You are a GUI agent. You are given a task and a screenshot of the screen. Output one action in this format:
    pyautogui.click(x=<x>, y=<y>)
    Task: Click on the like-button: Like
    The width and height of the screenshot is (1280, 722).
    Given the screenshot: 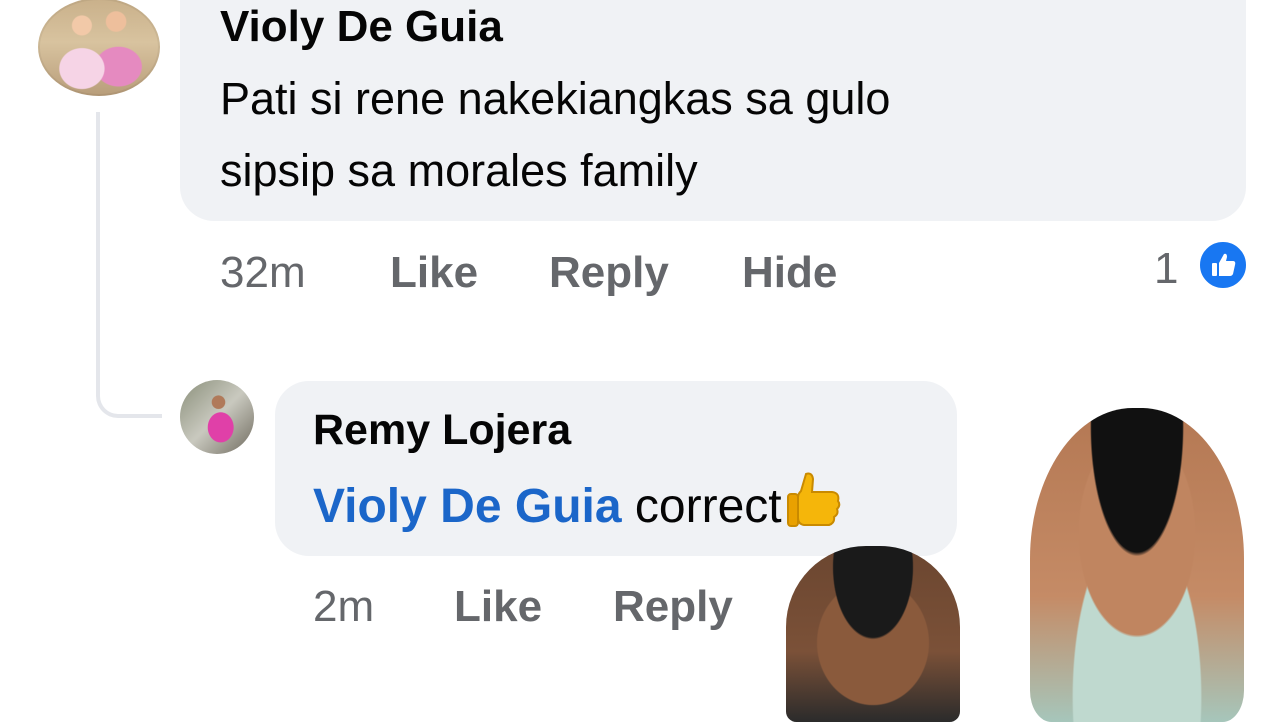 What is the action you would take?
    pyautogui.click(x=434, y=273)
    